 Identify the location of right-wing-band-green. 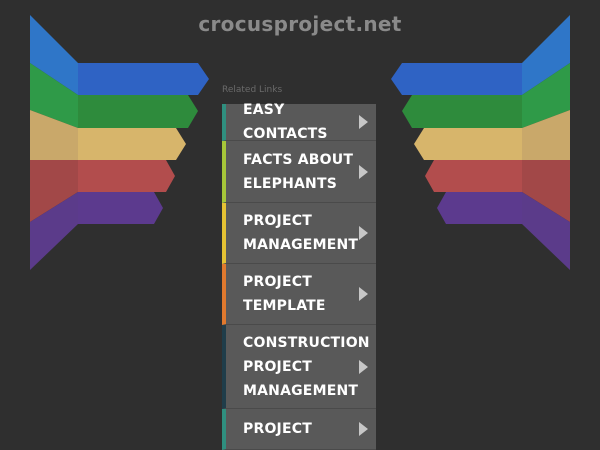
(462, 111).